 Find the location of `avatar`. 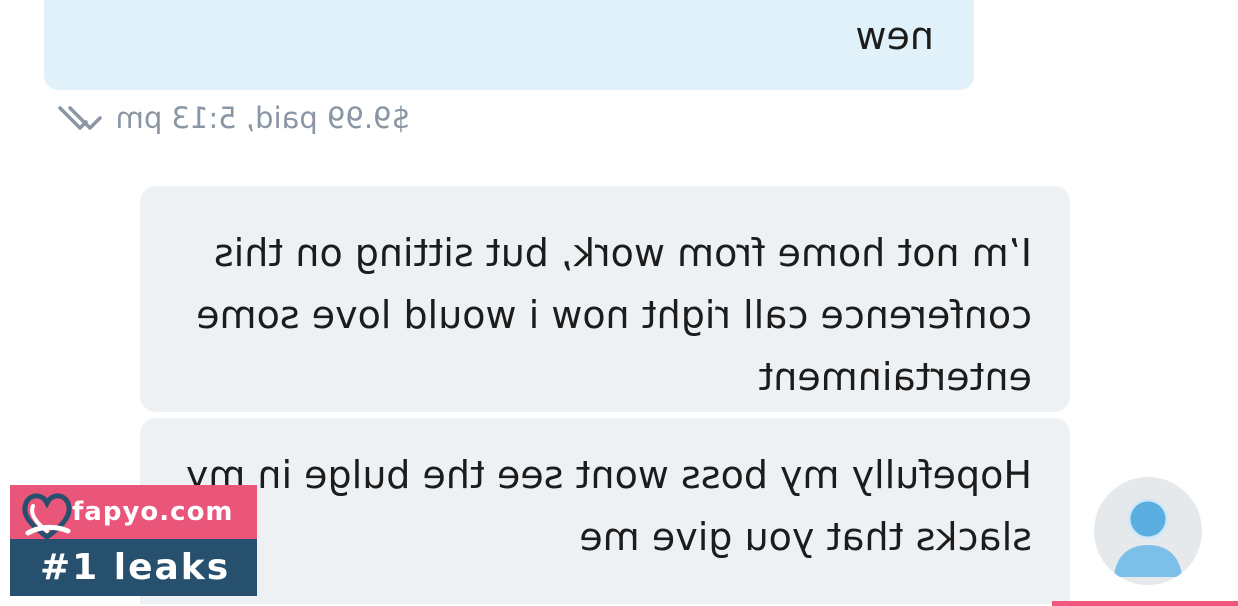

avatar is located at coordinates (1148, 531).